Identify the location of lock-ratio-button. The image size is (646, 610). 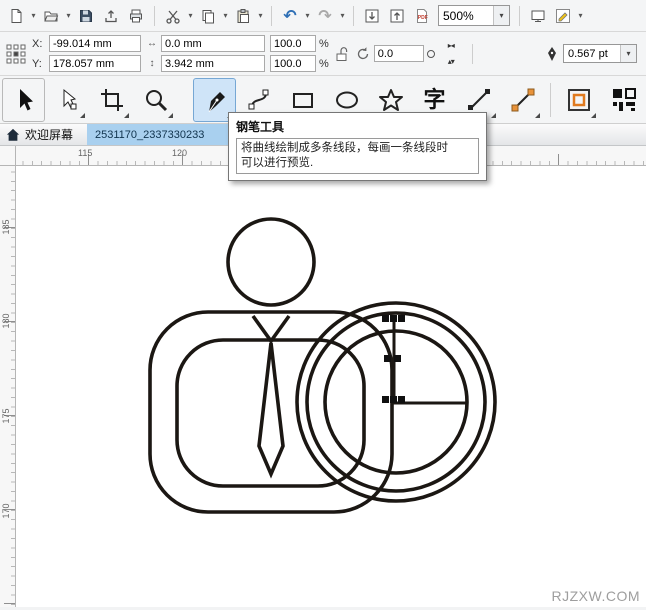
(342, 54).